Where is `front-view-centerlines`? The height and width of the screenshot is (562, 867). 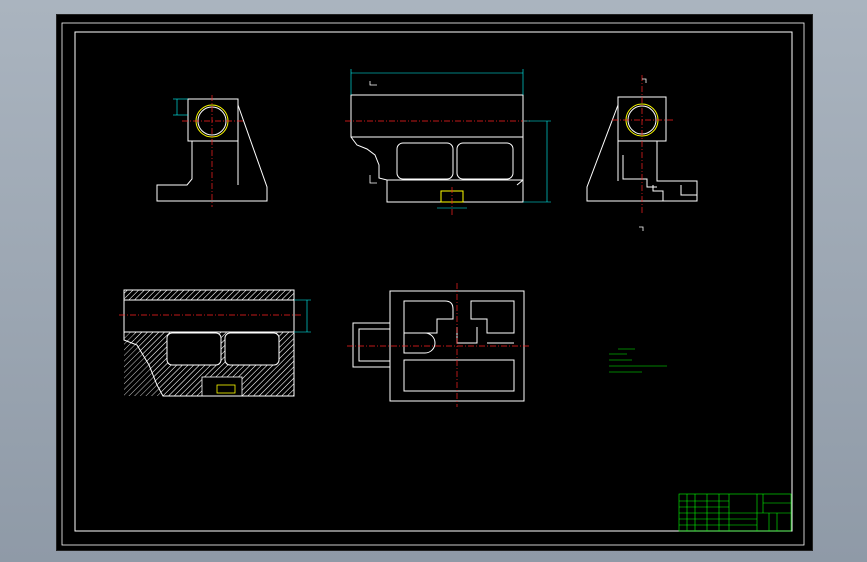 front-view-centerlines is located at coordinates (438, 167).